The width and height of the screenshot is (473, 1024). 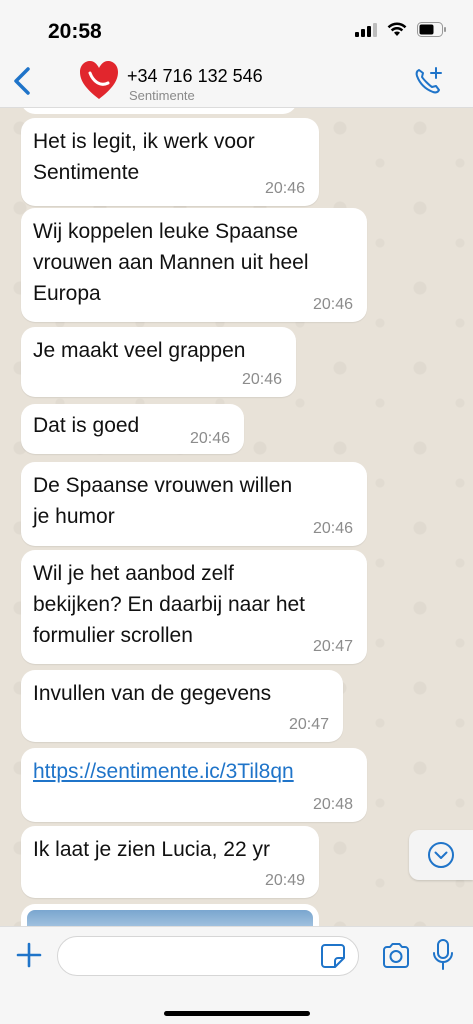 What do you see at coordinates (159, 111) in the screenshot?
I see `previous-message-bubble` at bounding box center [159, 111].